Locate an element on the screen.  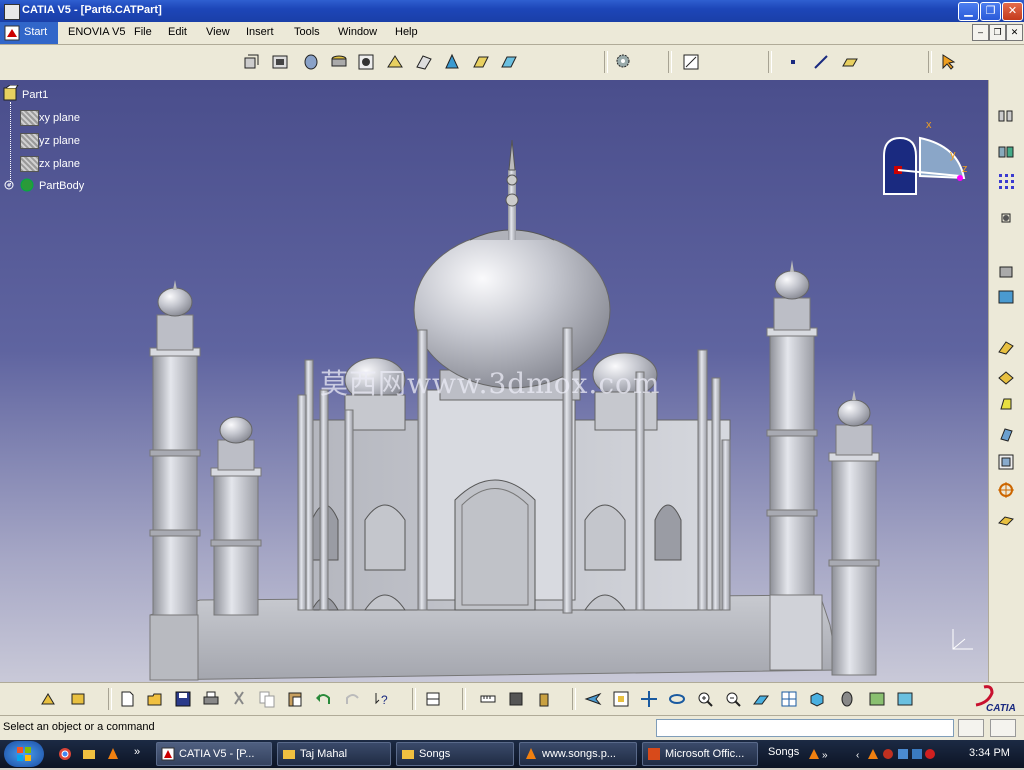
menu-tools: Tools is located at coordinates (307, 32).